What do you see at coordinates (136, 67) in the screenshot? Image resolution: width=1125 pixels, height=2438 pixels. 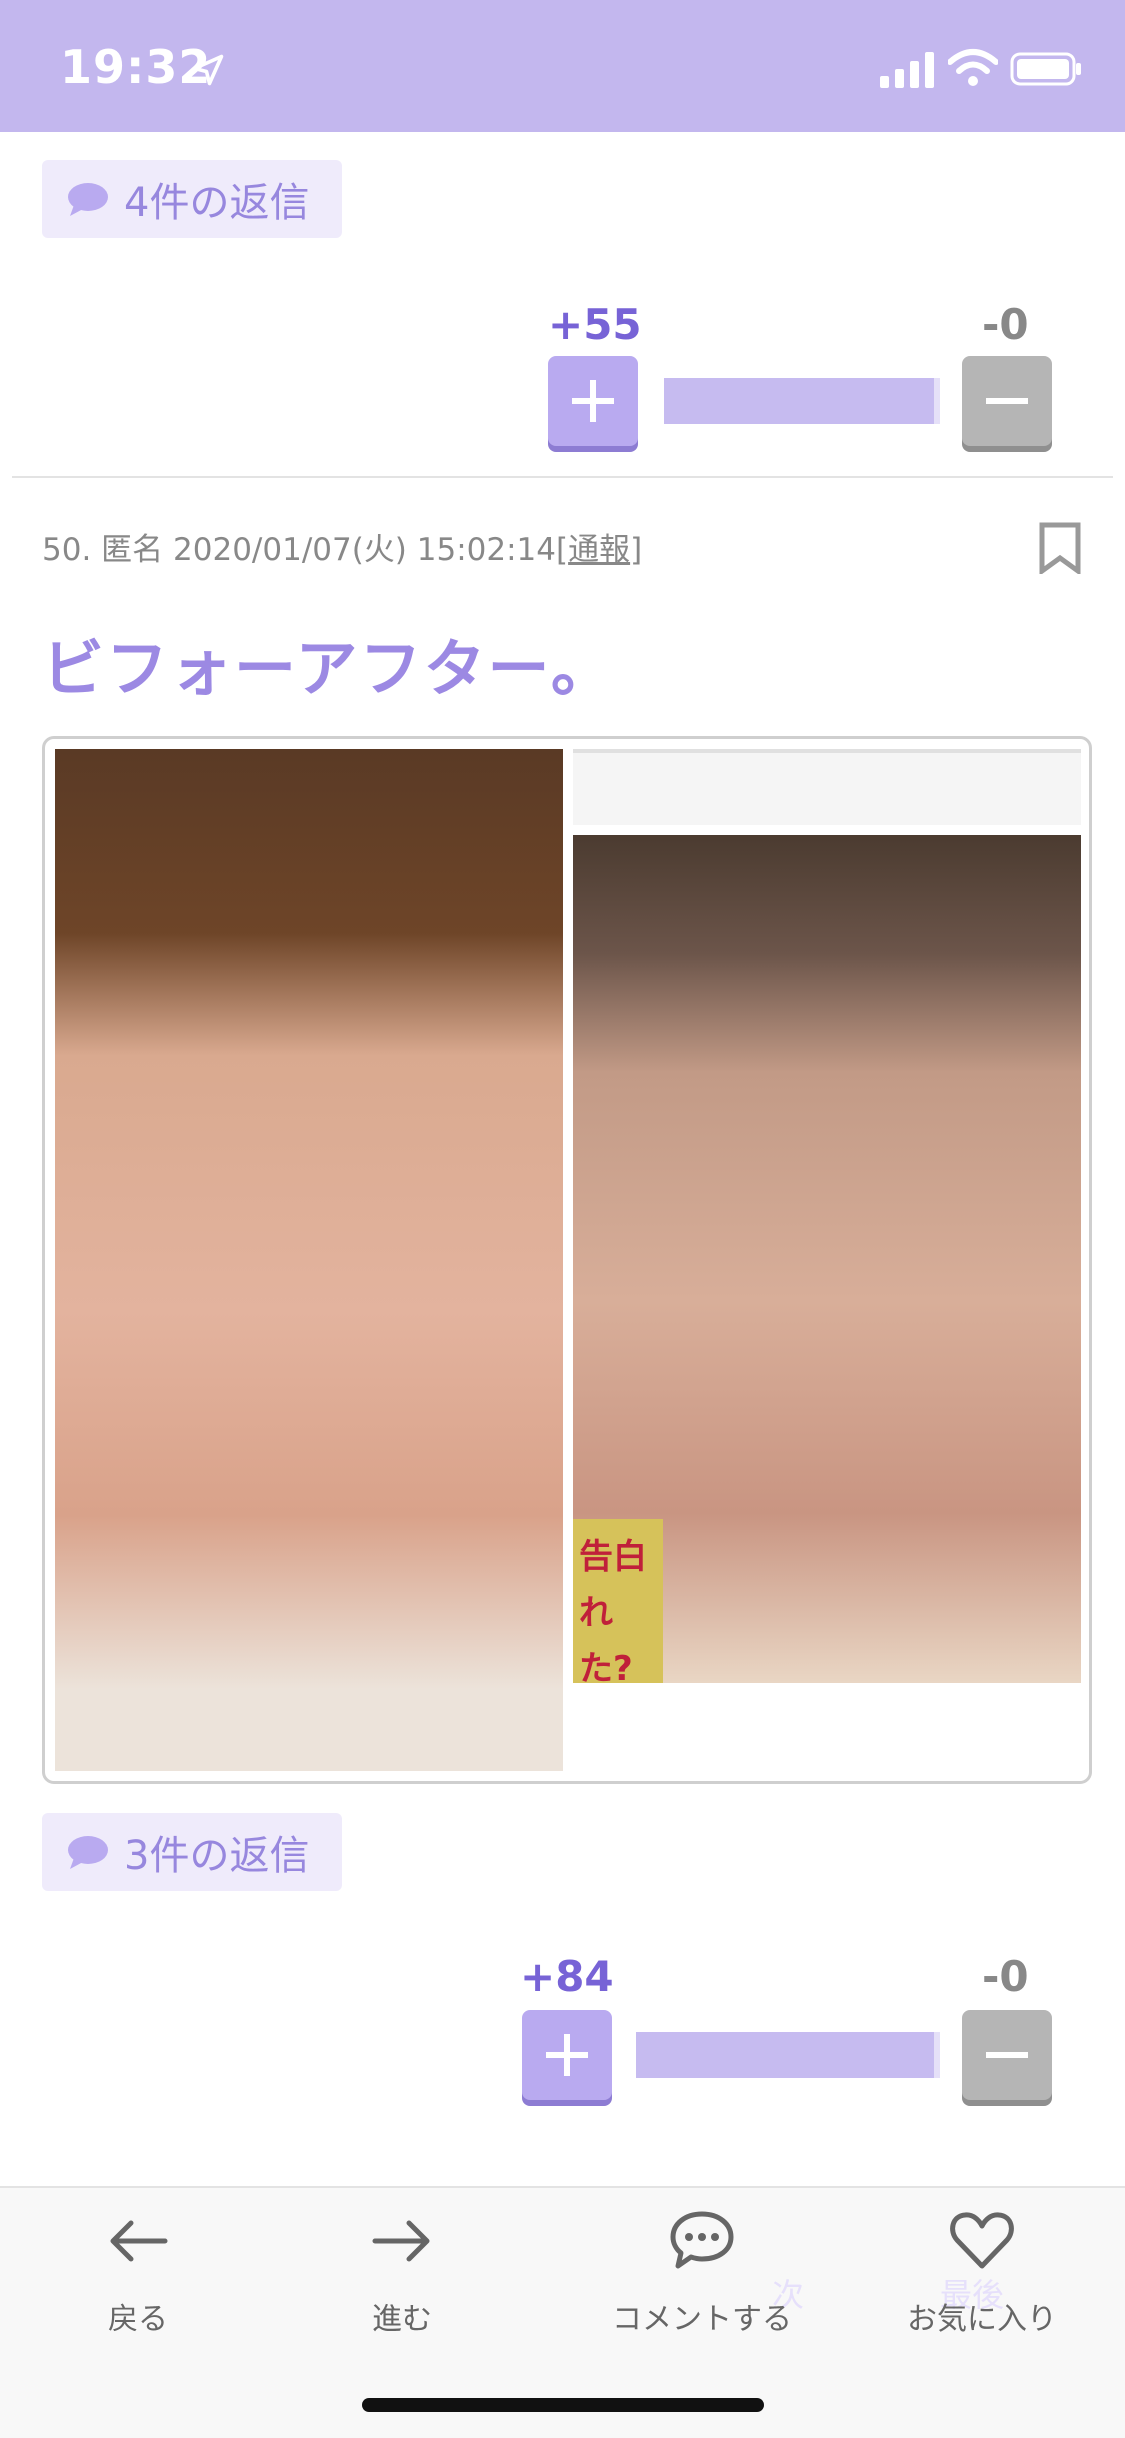 I see `status-time: 19:32` at bounding box center [136, 67].